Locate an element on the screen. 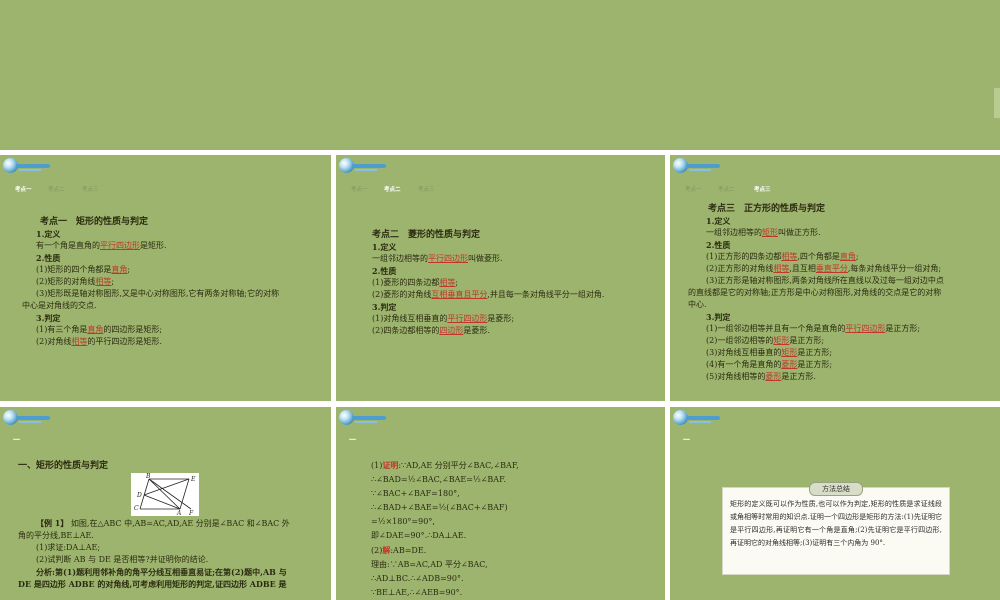  text-line: =½×180°=90°, is located at coordinates (403, 521).